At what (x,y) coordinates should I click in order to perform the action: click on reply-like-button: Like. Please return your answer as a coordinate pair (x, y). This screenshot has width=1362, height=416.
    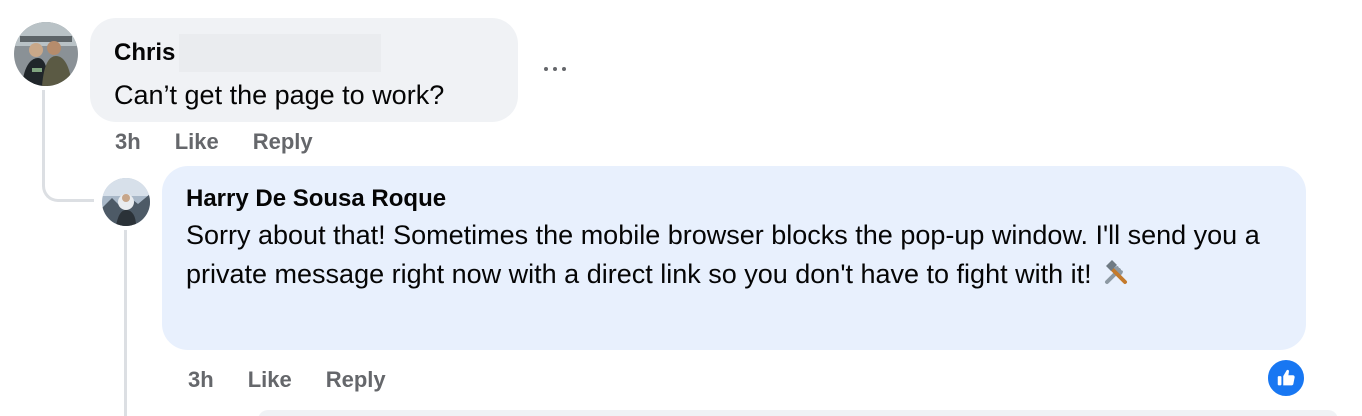
    Looking at the image, I should click on (270, 380).